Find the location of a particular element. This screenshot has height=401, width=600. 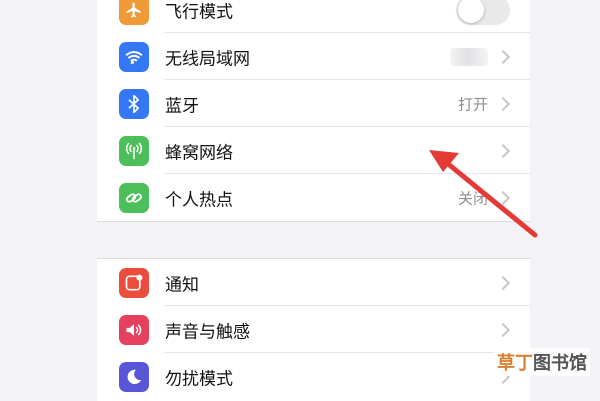

wifi-network-name-blurred is located at coordinates (469, 56).